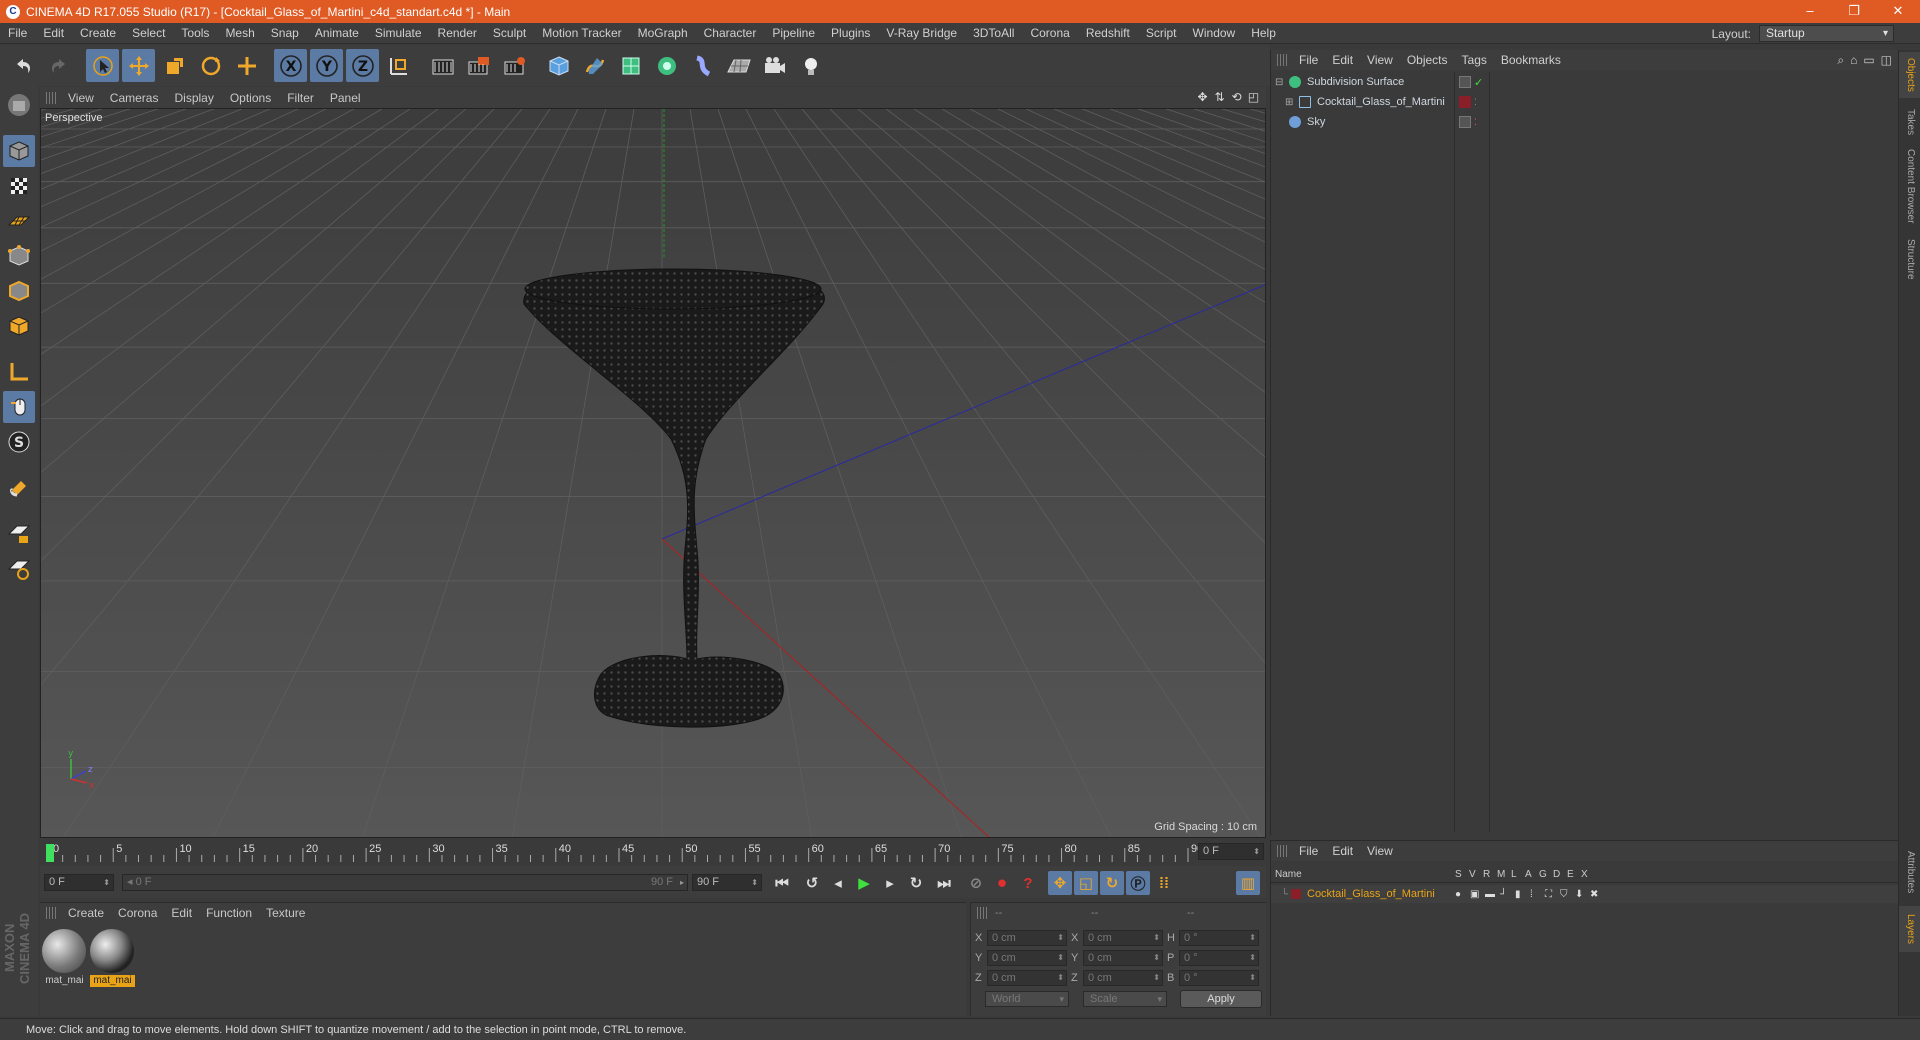 This screenshot has height=1040, width=1920. I want to click on material-menu-function: Function, so click(232, 913).